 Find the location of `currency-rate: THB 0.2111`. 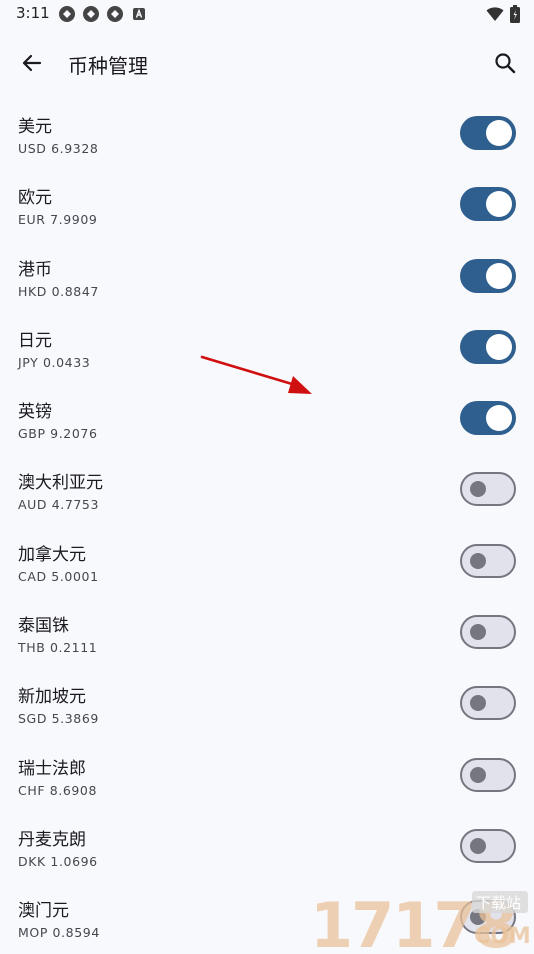

currency-rate: THB 0.2111 is located at coordinates (58, 648).